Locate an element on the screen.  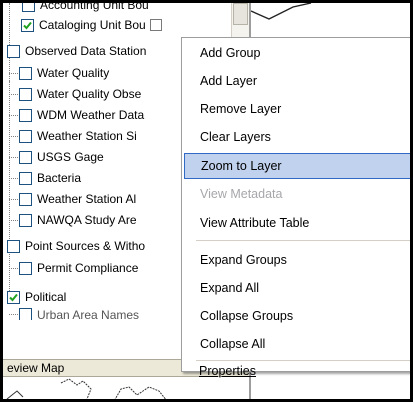
menu-item-view-metadata: View Metadata is located at coordinates (297, 194).